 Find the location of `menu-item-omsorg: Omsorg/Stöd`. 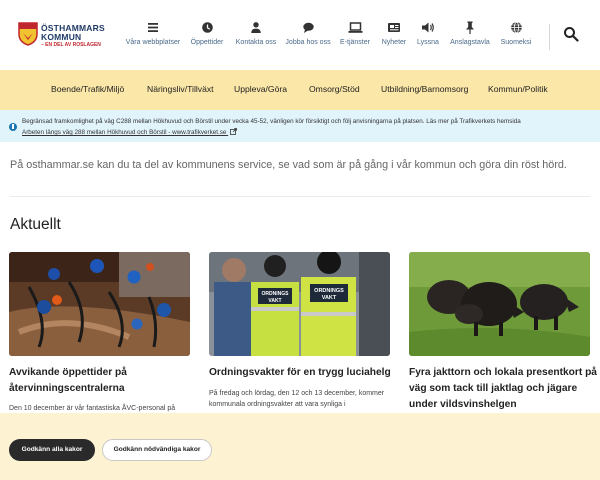

menu-item-omsorg: Omsorg/Stöd is located at coordinates (334, 89).